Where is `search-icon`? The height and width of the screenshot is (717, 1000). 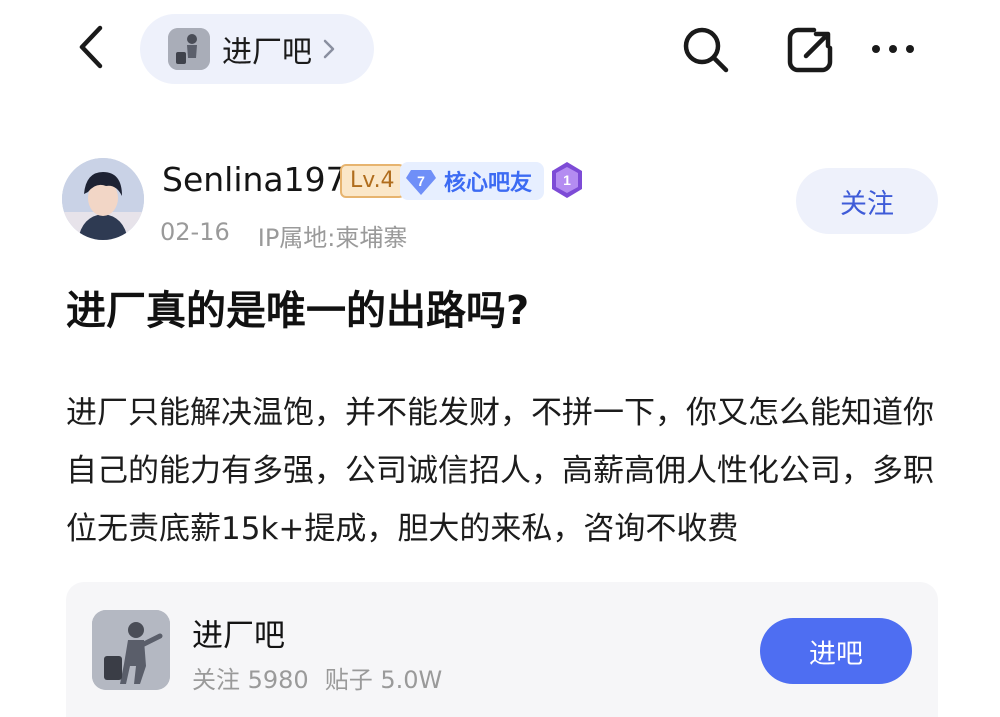
search-icon is located at coordinates (706, 50).